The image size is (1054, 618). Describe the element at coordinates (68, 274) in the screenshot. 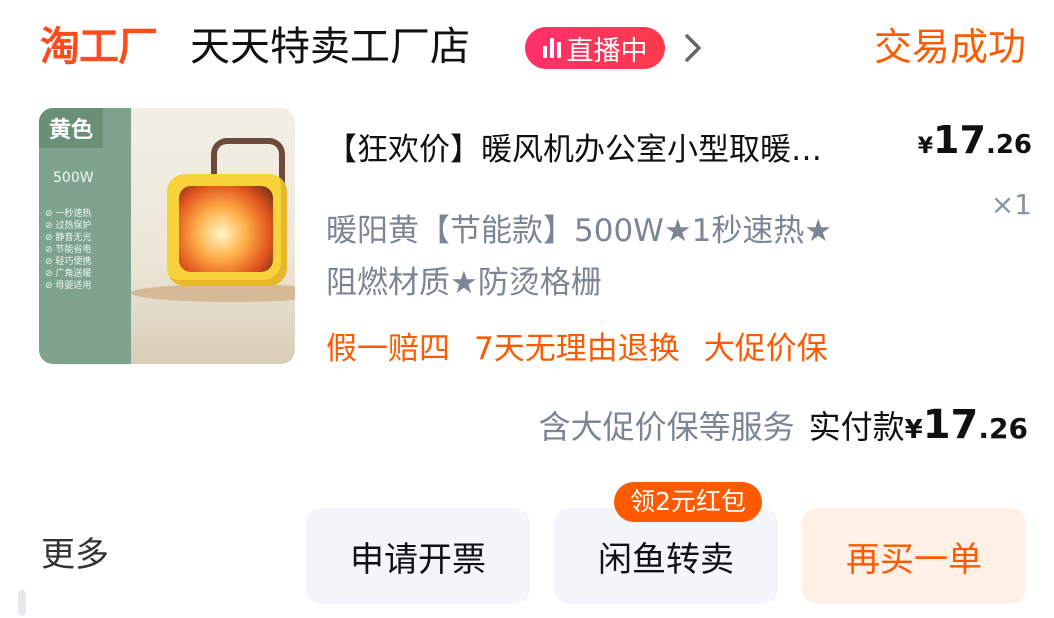

I see `product-image-feature: ⊘ 广角送暖` at that location.